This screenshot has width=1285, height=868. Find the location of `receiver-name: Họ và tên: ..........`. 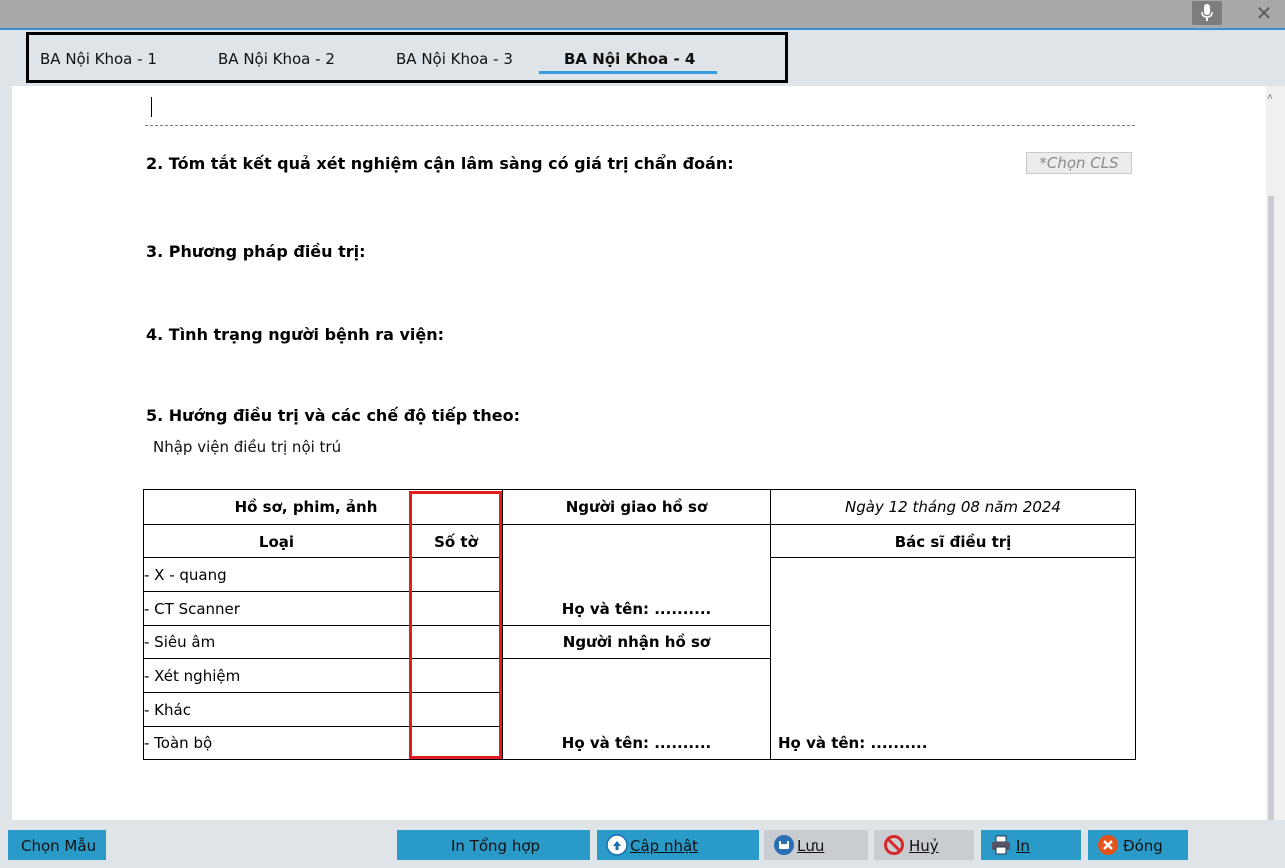

receiver-name: Họ và tên: .......... is located at coordinates (636, 743).